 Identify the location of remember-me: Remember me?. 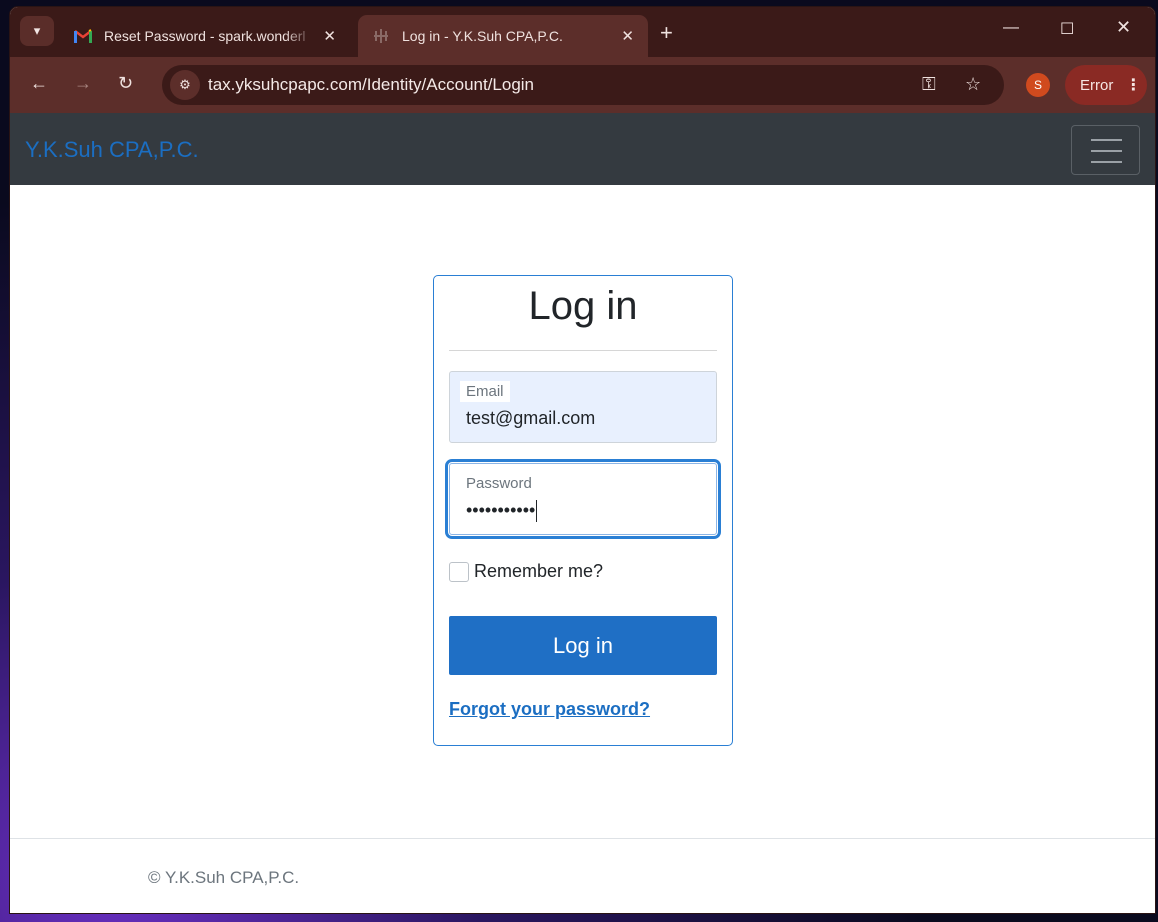
(526, 571).